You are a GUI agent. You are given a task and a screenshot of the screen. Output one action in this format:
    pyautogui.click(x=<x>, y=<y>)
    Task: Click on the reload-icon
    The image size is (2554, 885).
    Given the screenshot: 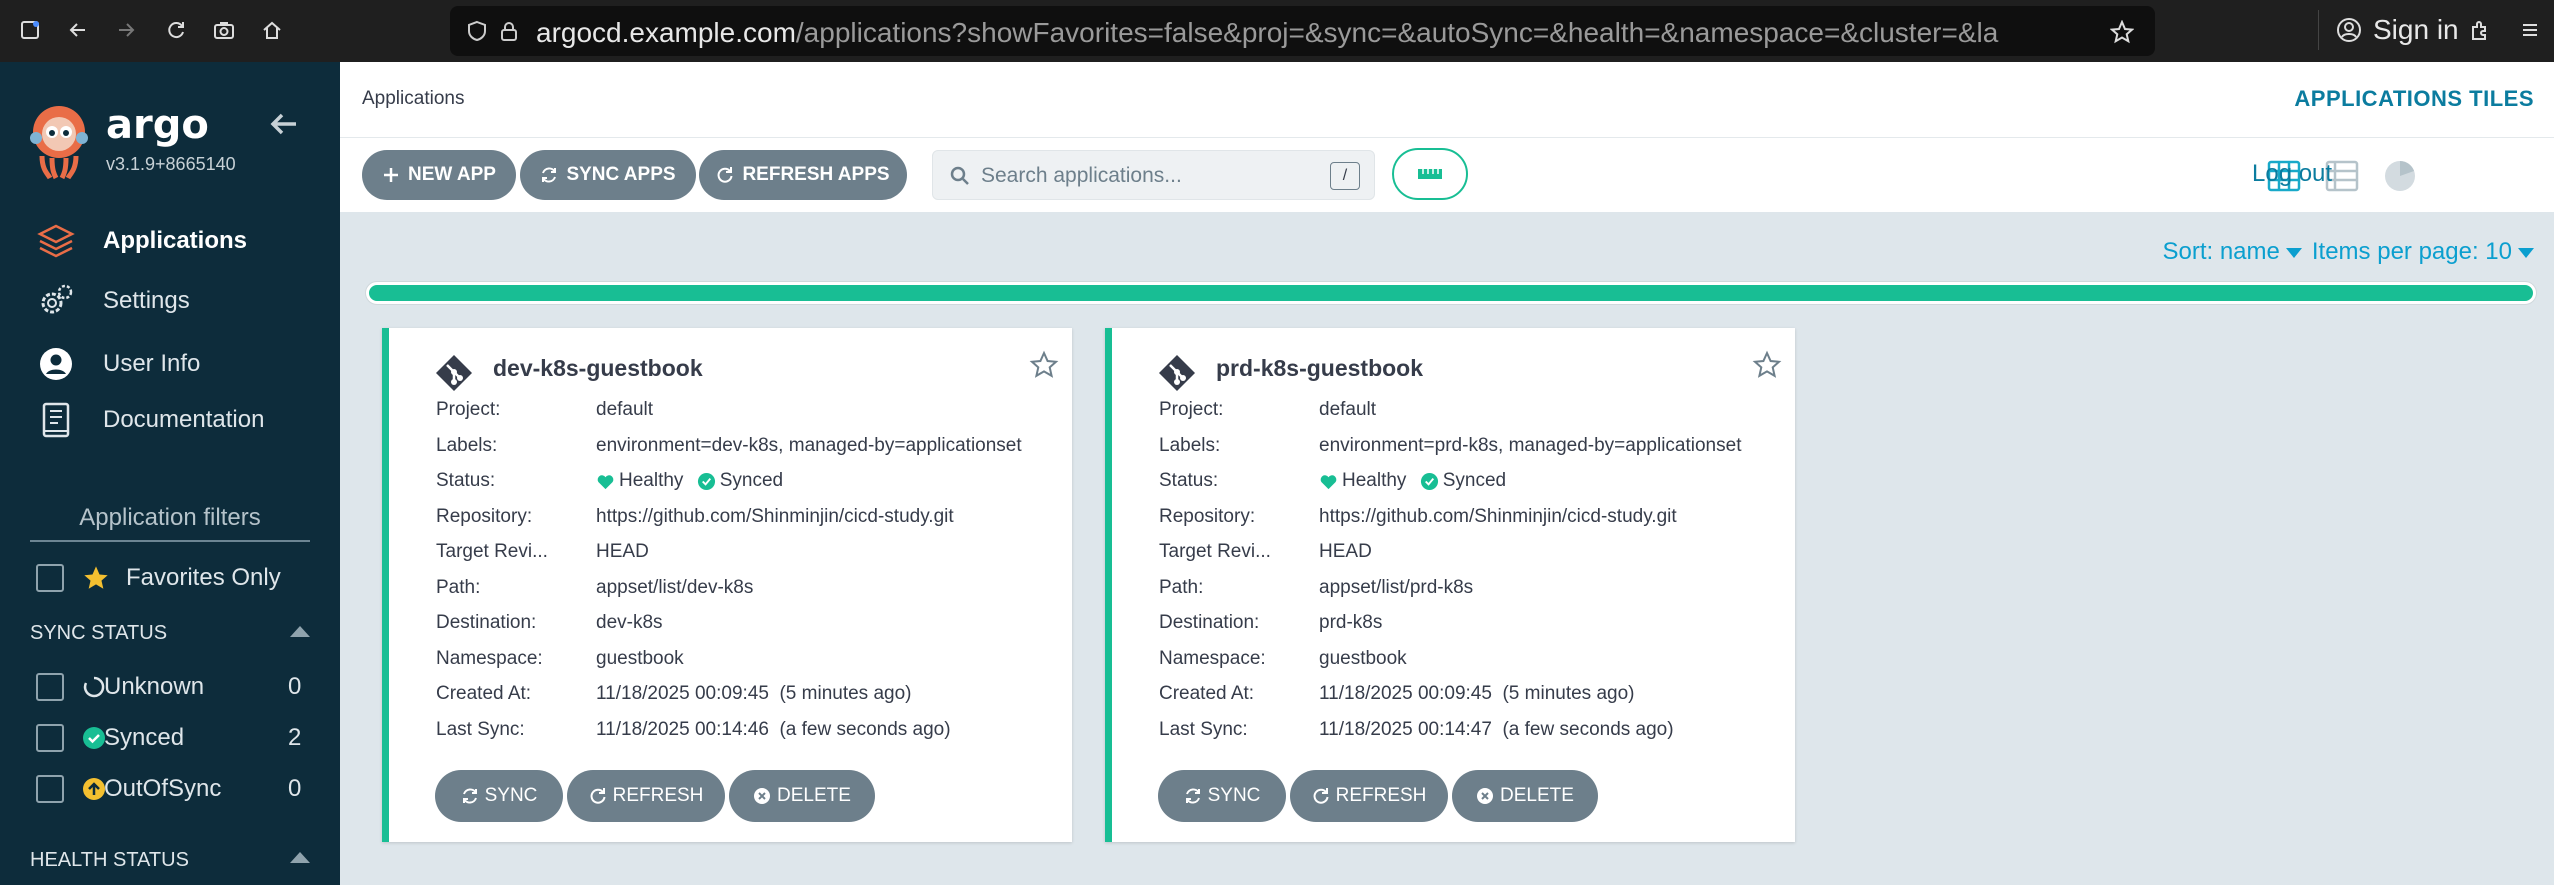 What is the action you would take?
    pyautogui.click(x=176, y=30)
    